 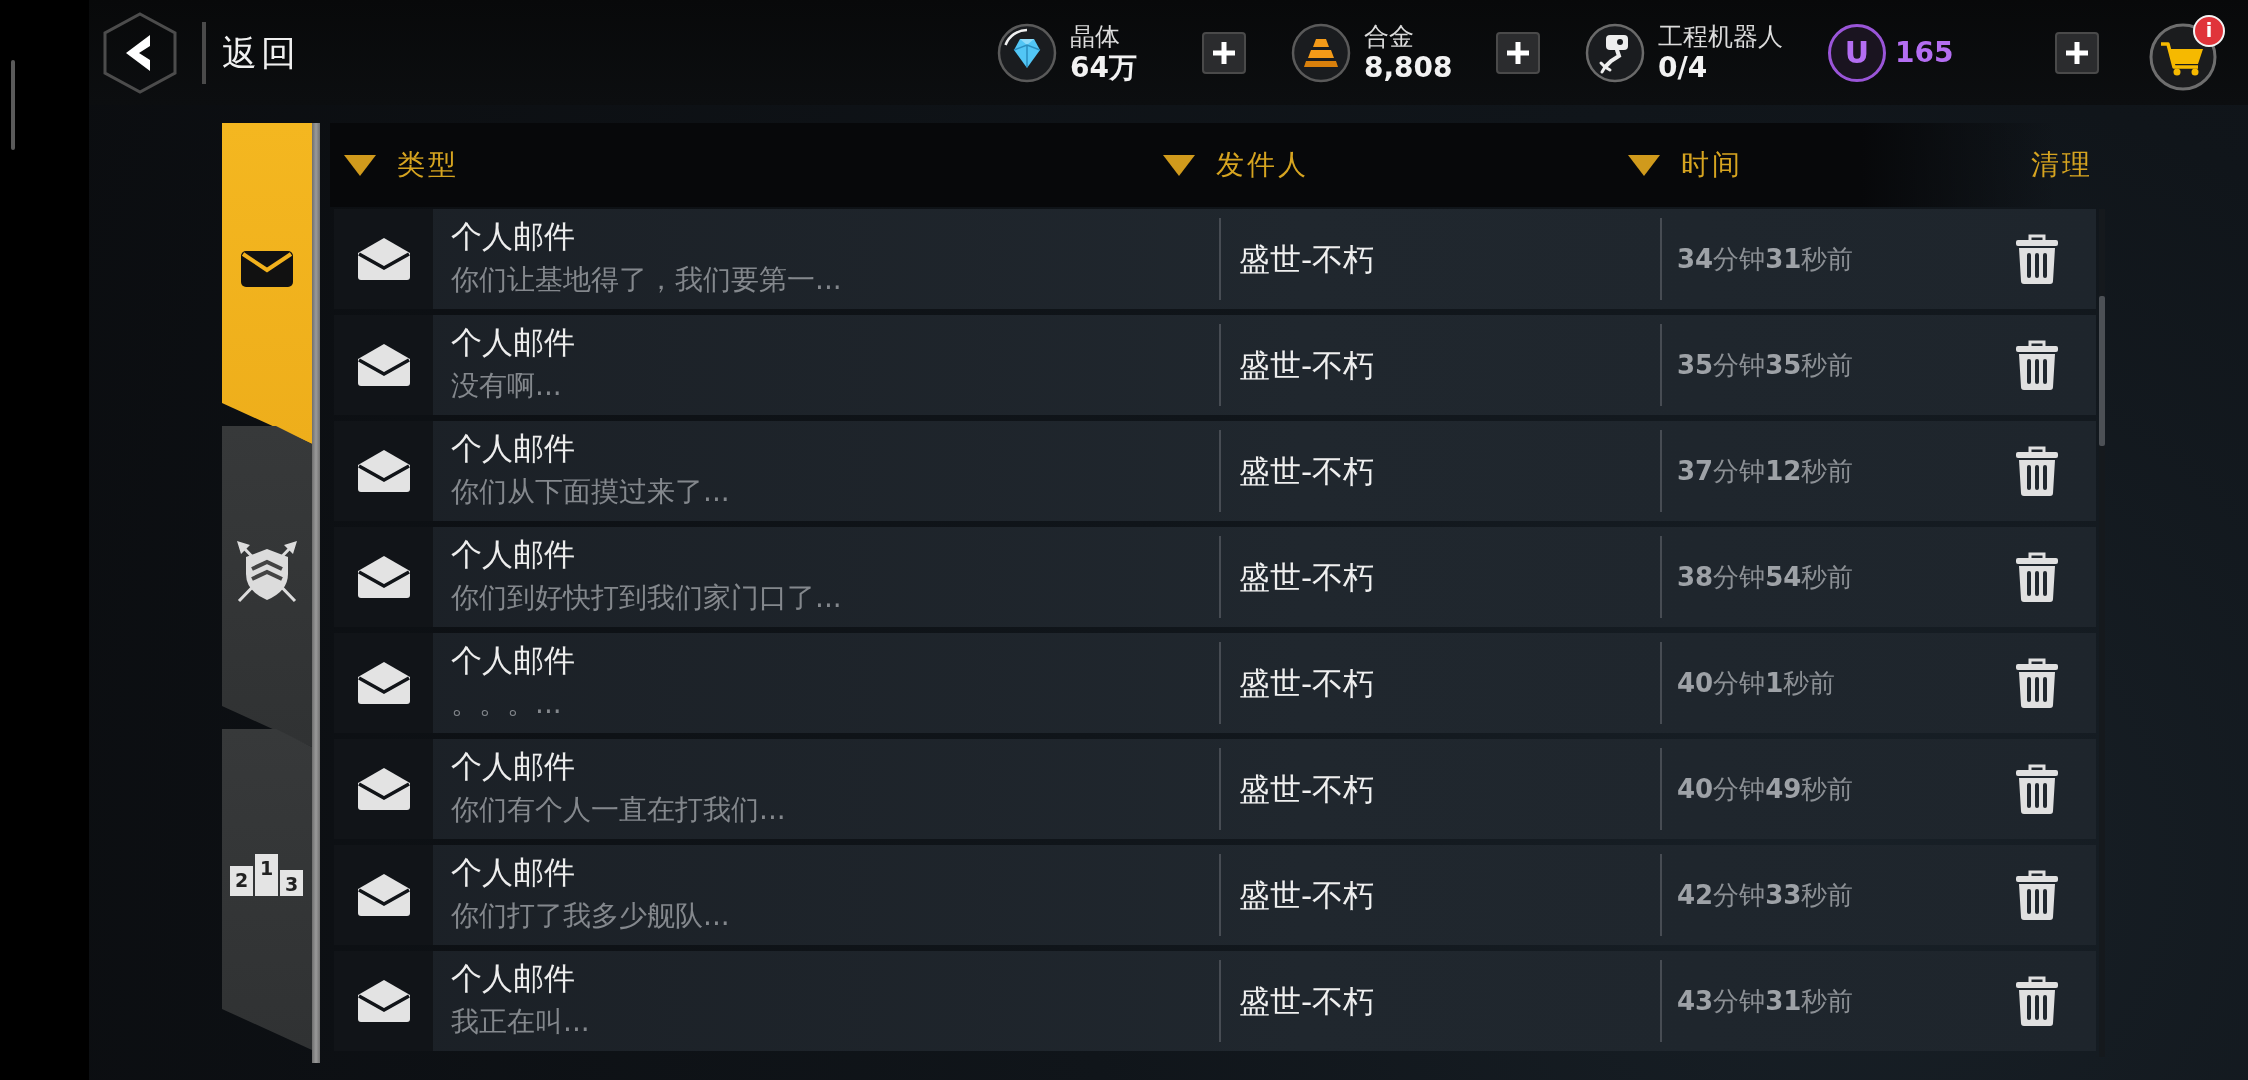 What do you see at coordinates (1409, 67) in the screenshot?
I see `resource-amount: 8,808` at bounding box center [1409, 67].